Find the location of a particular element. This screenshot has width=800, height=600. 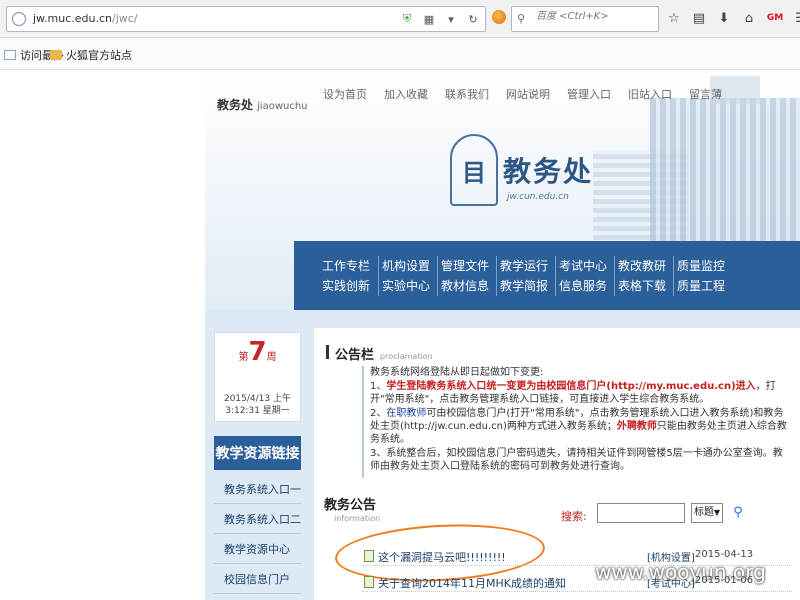

top-nav: 设为首页 加入收藏 联系我们 网站说明 管理入口 旧站入口 留言薄 is located at coordinates (522, 94).